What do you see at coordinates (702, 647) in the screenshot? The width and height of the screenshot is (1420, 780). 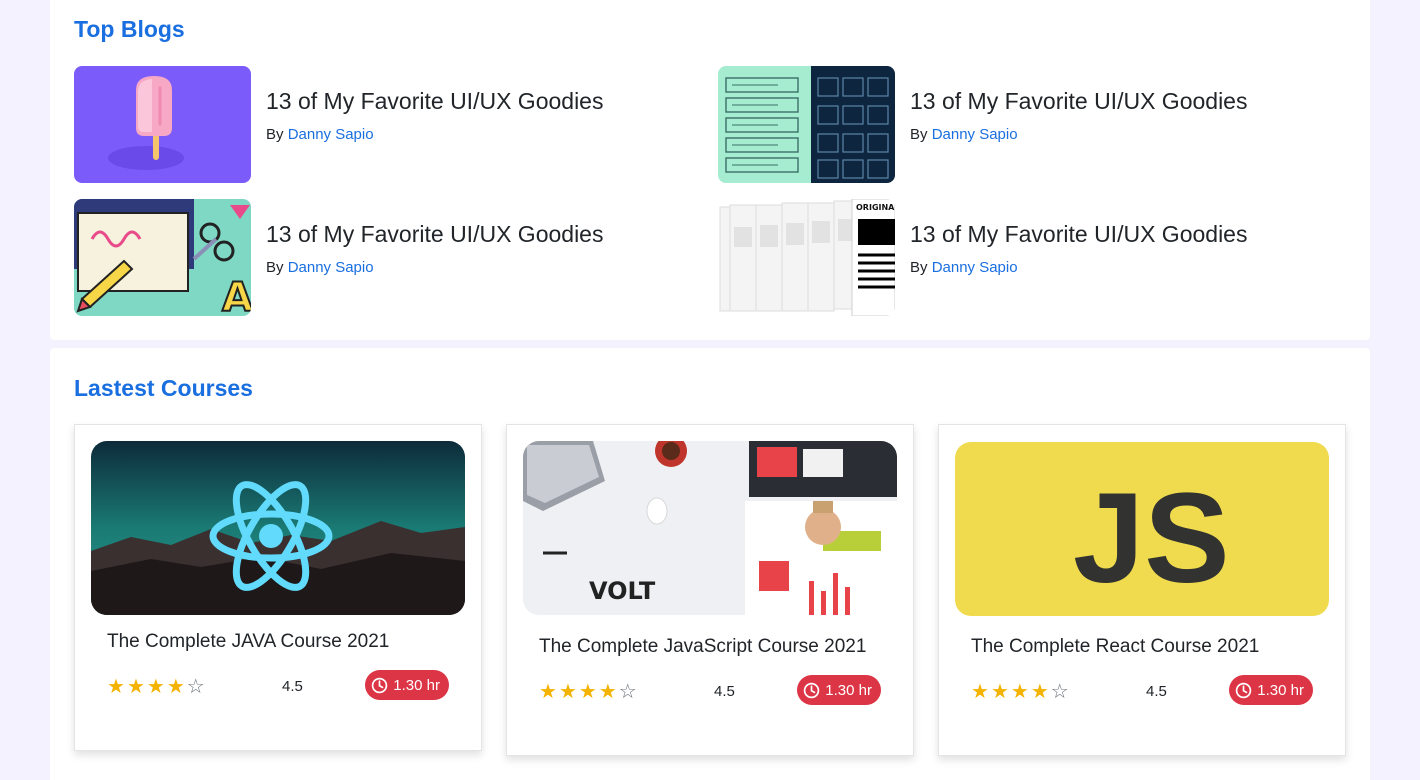 I see `course-title: The Complete JavaScript Course 2021` at bounding box center [702, 647].